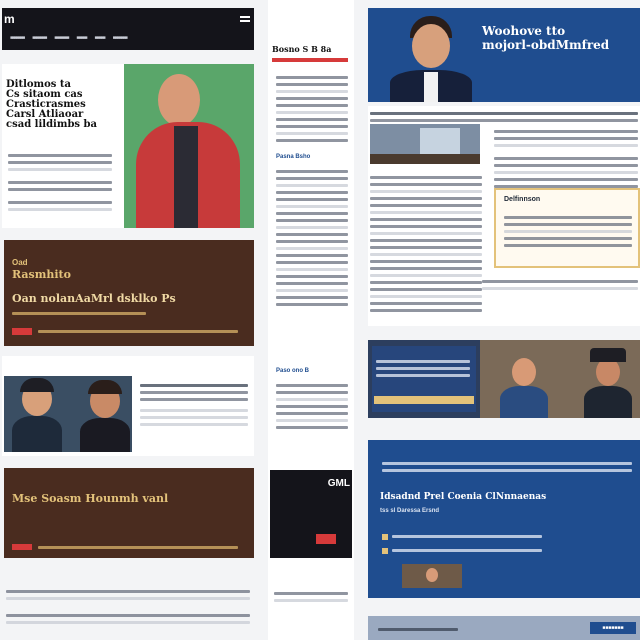 The image size is (640, 640). I want to click on photo-floor, so click(425, 159).